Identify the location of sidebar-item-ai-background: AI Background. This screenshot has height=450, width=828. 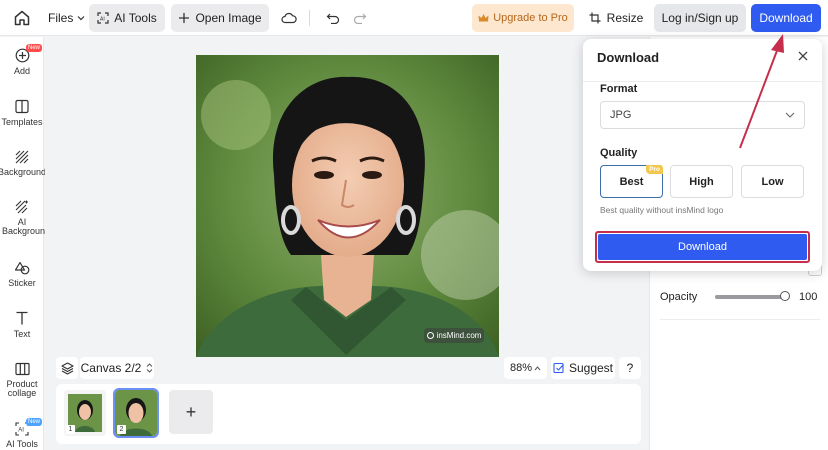
(25, 218).